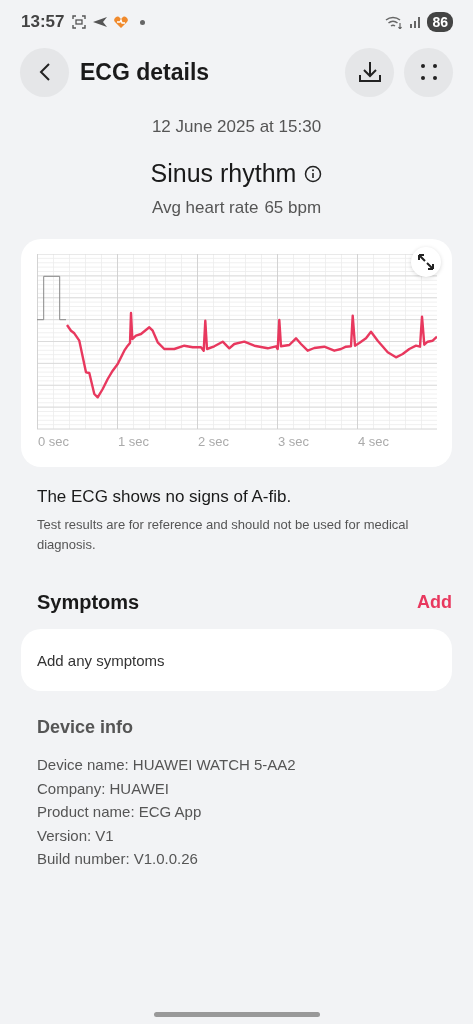  What do you see at coordinates (134, 441) in the screenshot?
I see `axis-label: 1 sec` at bounding box center [134, 441].